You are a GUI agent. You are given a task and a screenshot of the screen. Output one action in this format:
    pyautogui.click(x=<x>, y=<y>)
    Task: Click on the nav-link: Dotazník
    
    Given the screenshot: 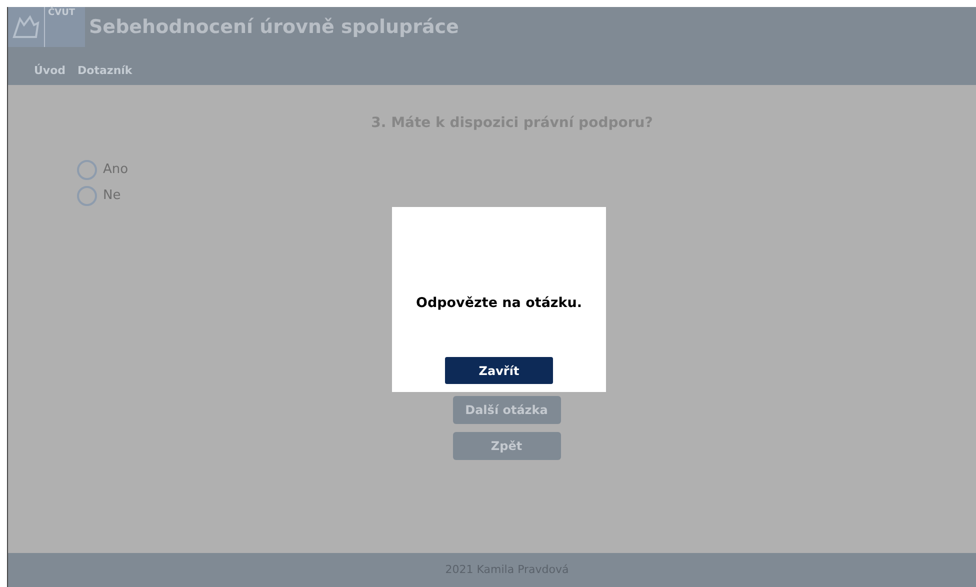 What is the action you would take?
    pyautogui.click(x=105, y=71)
    